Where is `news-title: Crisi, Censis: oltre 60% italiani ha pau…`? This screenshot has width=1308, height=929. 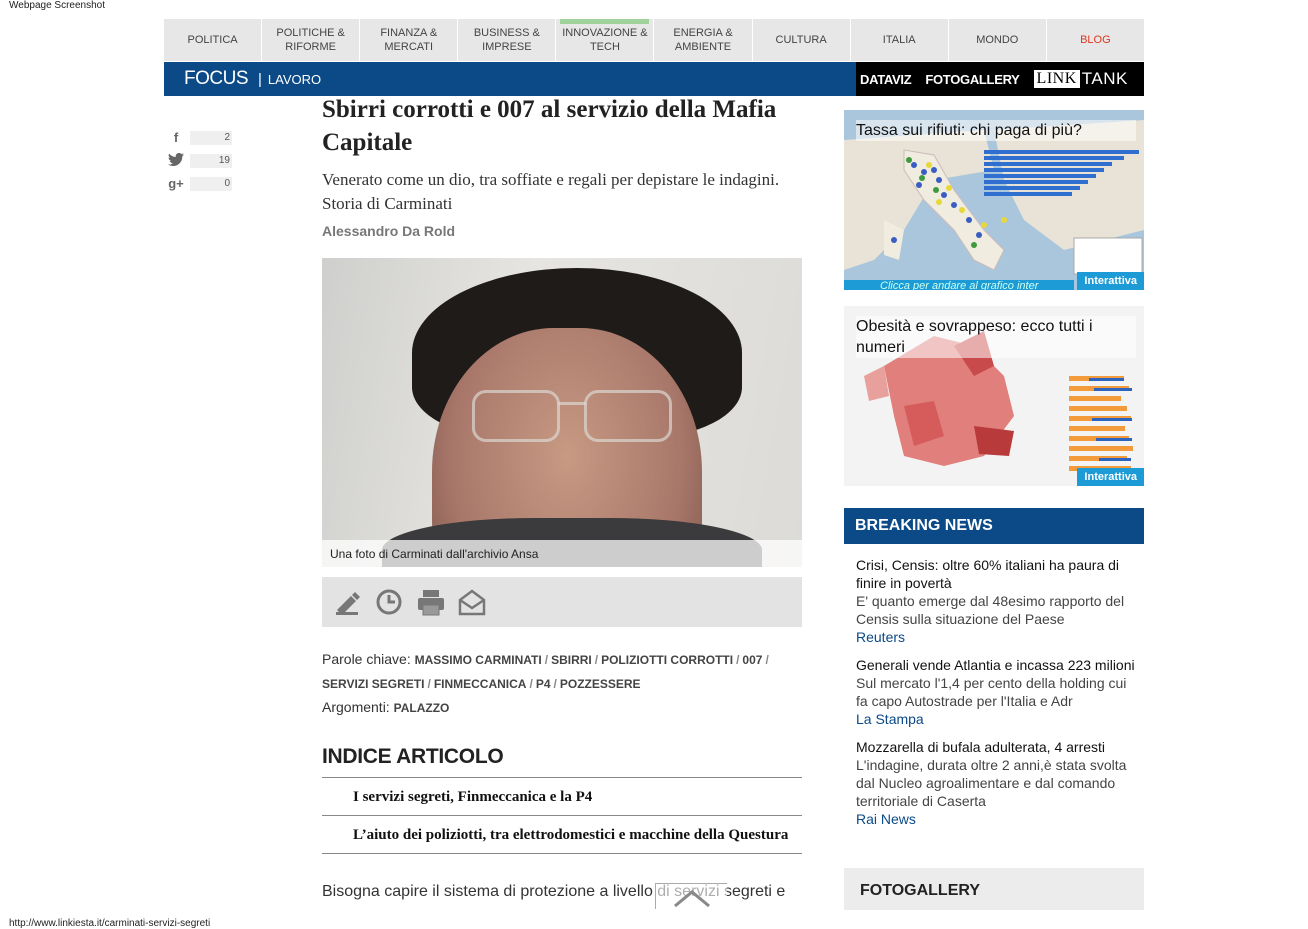
news-title: Crisi, Censis: oltre 60% italiani ha pau… is located at coordinates (996, 574).